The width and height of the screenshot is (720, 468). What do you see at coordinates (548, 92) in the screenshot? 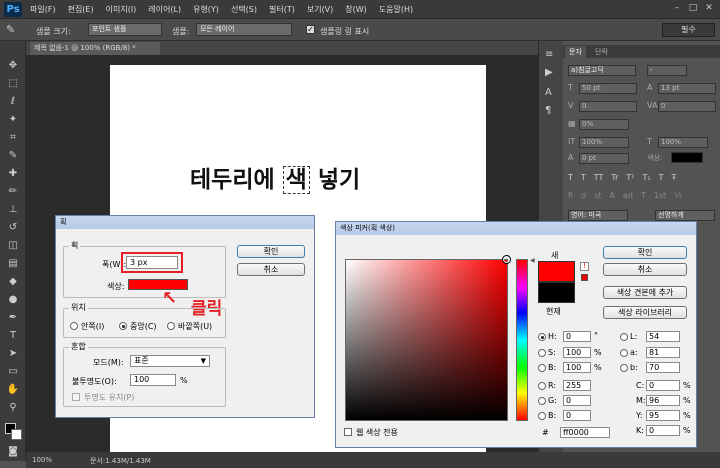
I see `character-panel-icon: A` at bounding box center [548, 92].